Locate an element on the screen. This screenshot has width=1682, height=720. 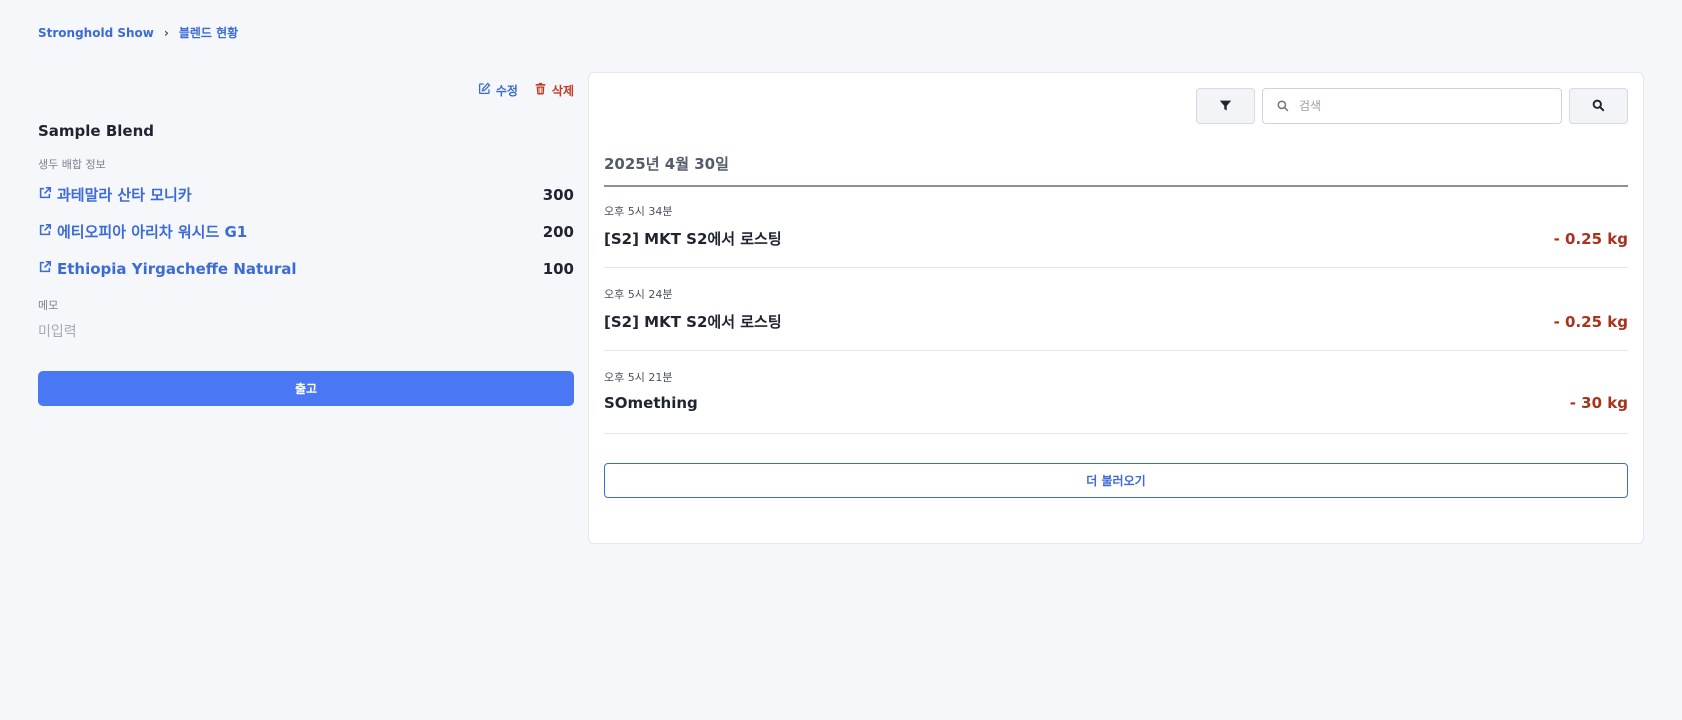
delete-label: 삭제 is located at coordinates (562, 90).